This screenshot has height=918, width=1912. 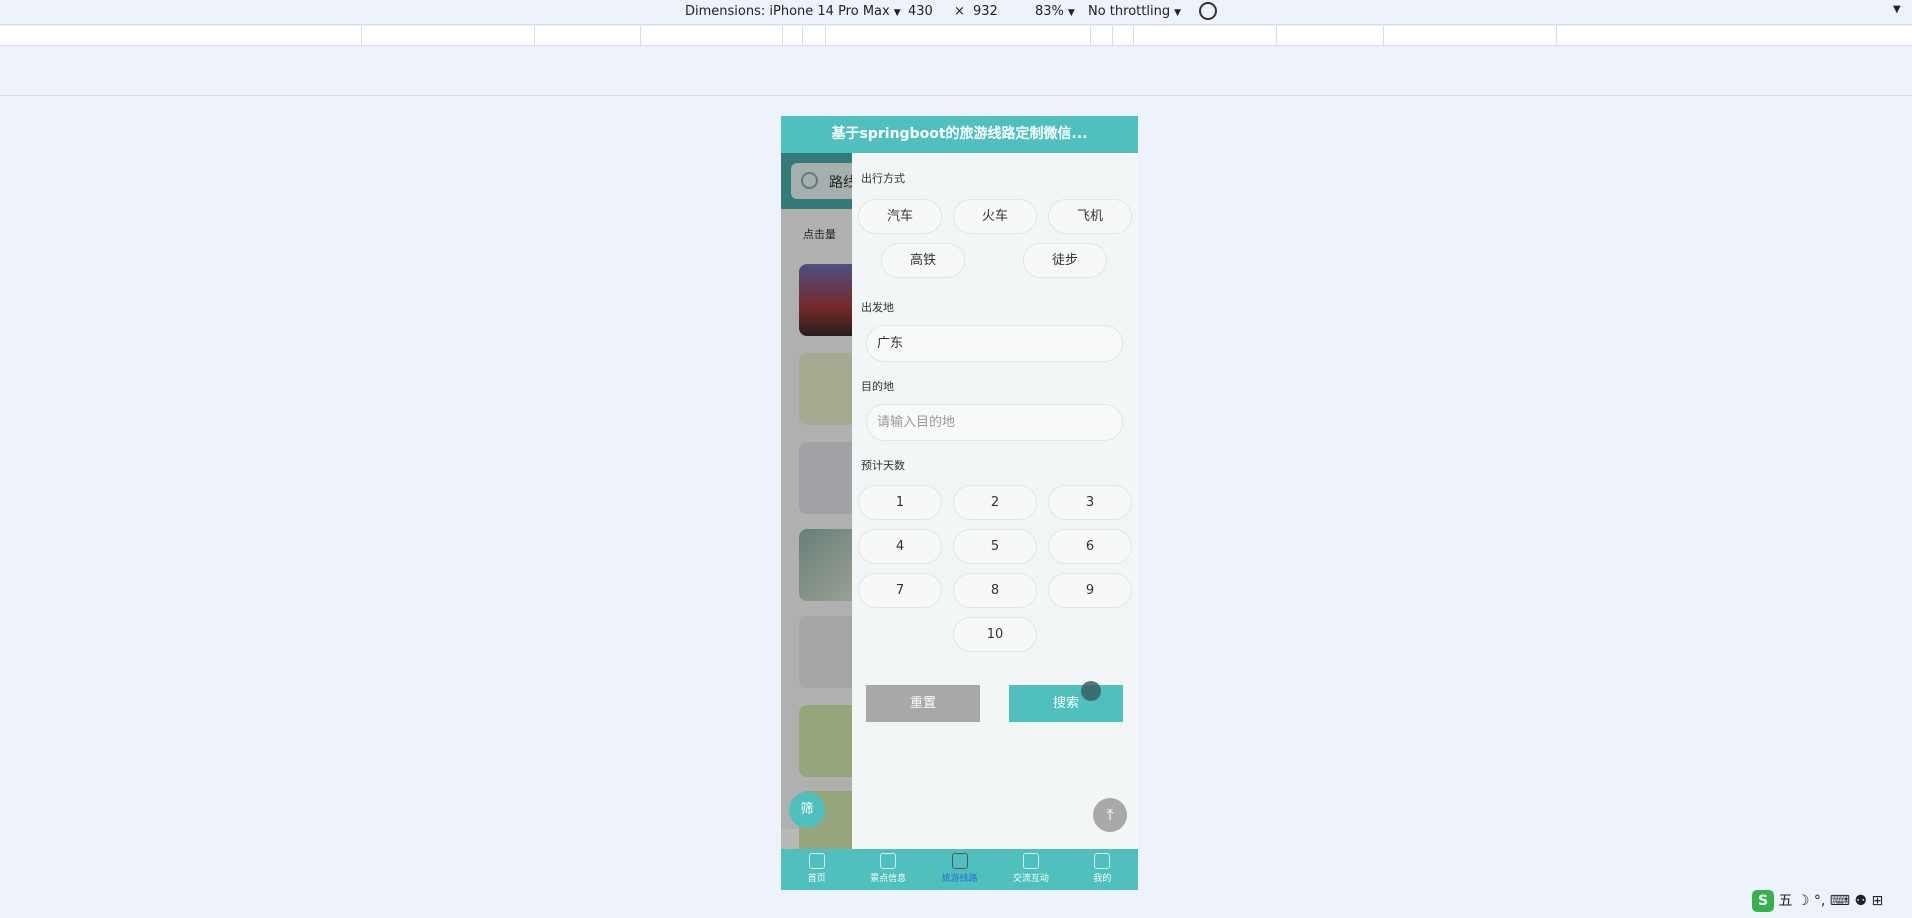 I want to click on ime-tray: S 五 ☽ °, ⌨ ⚉ ⊞, so click(x=1817, y=902).